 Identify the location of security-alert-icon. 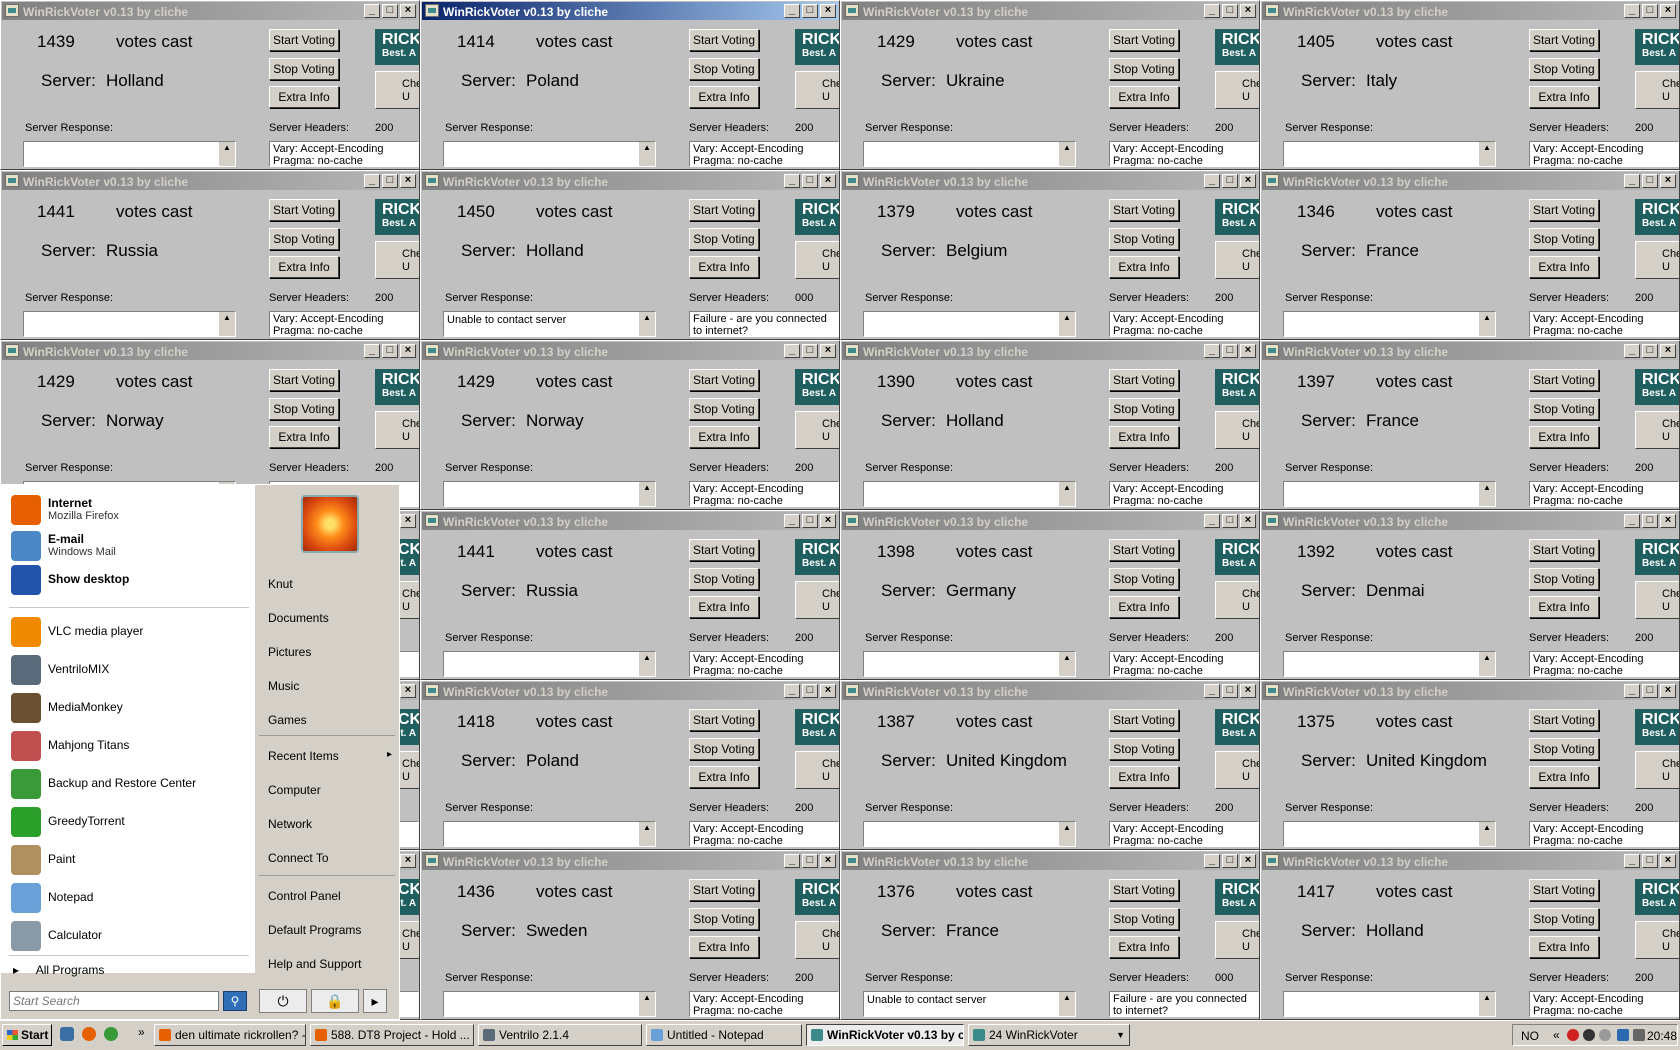
(1573, 1035).